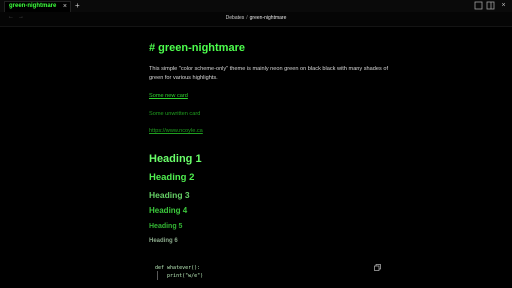  Describe the element at coordinates (377, 264) in the screenshot. I see `copy-icon` at that location.